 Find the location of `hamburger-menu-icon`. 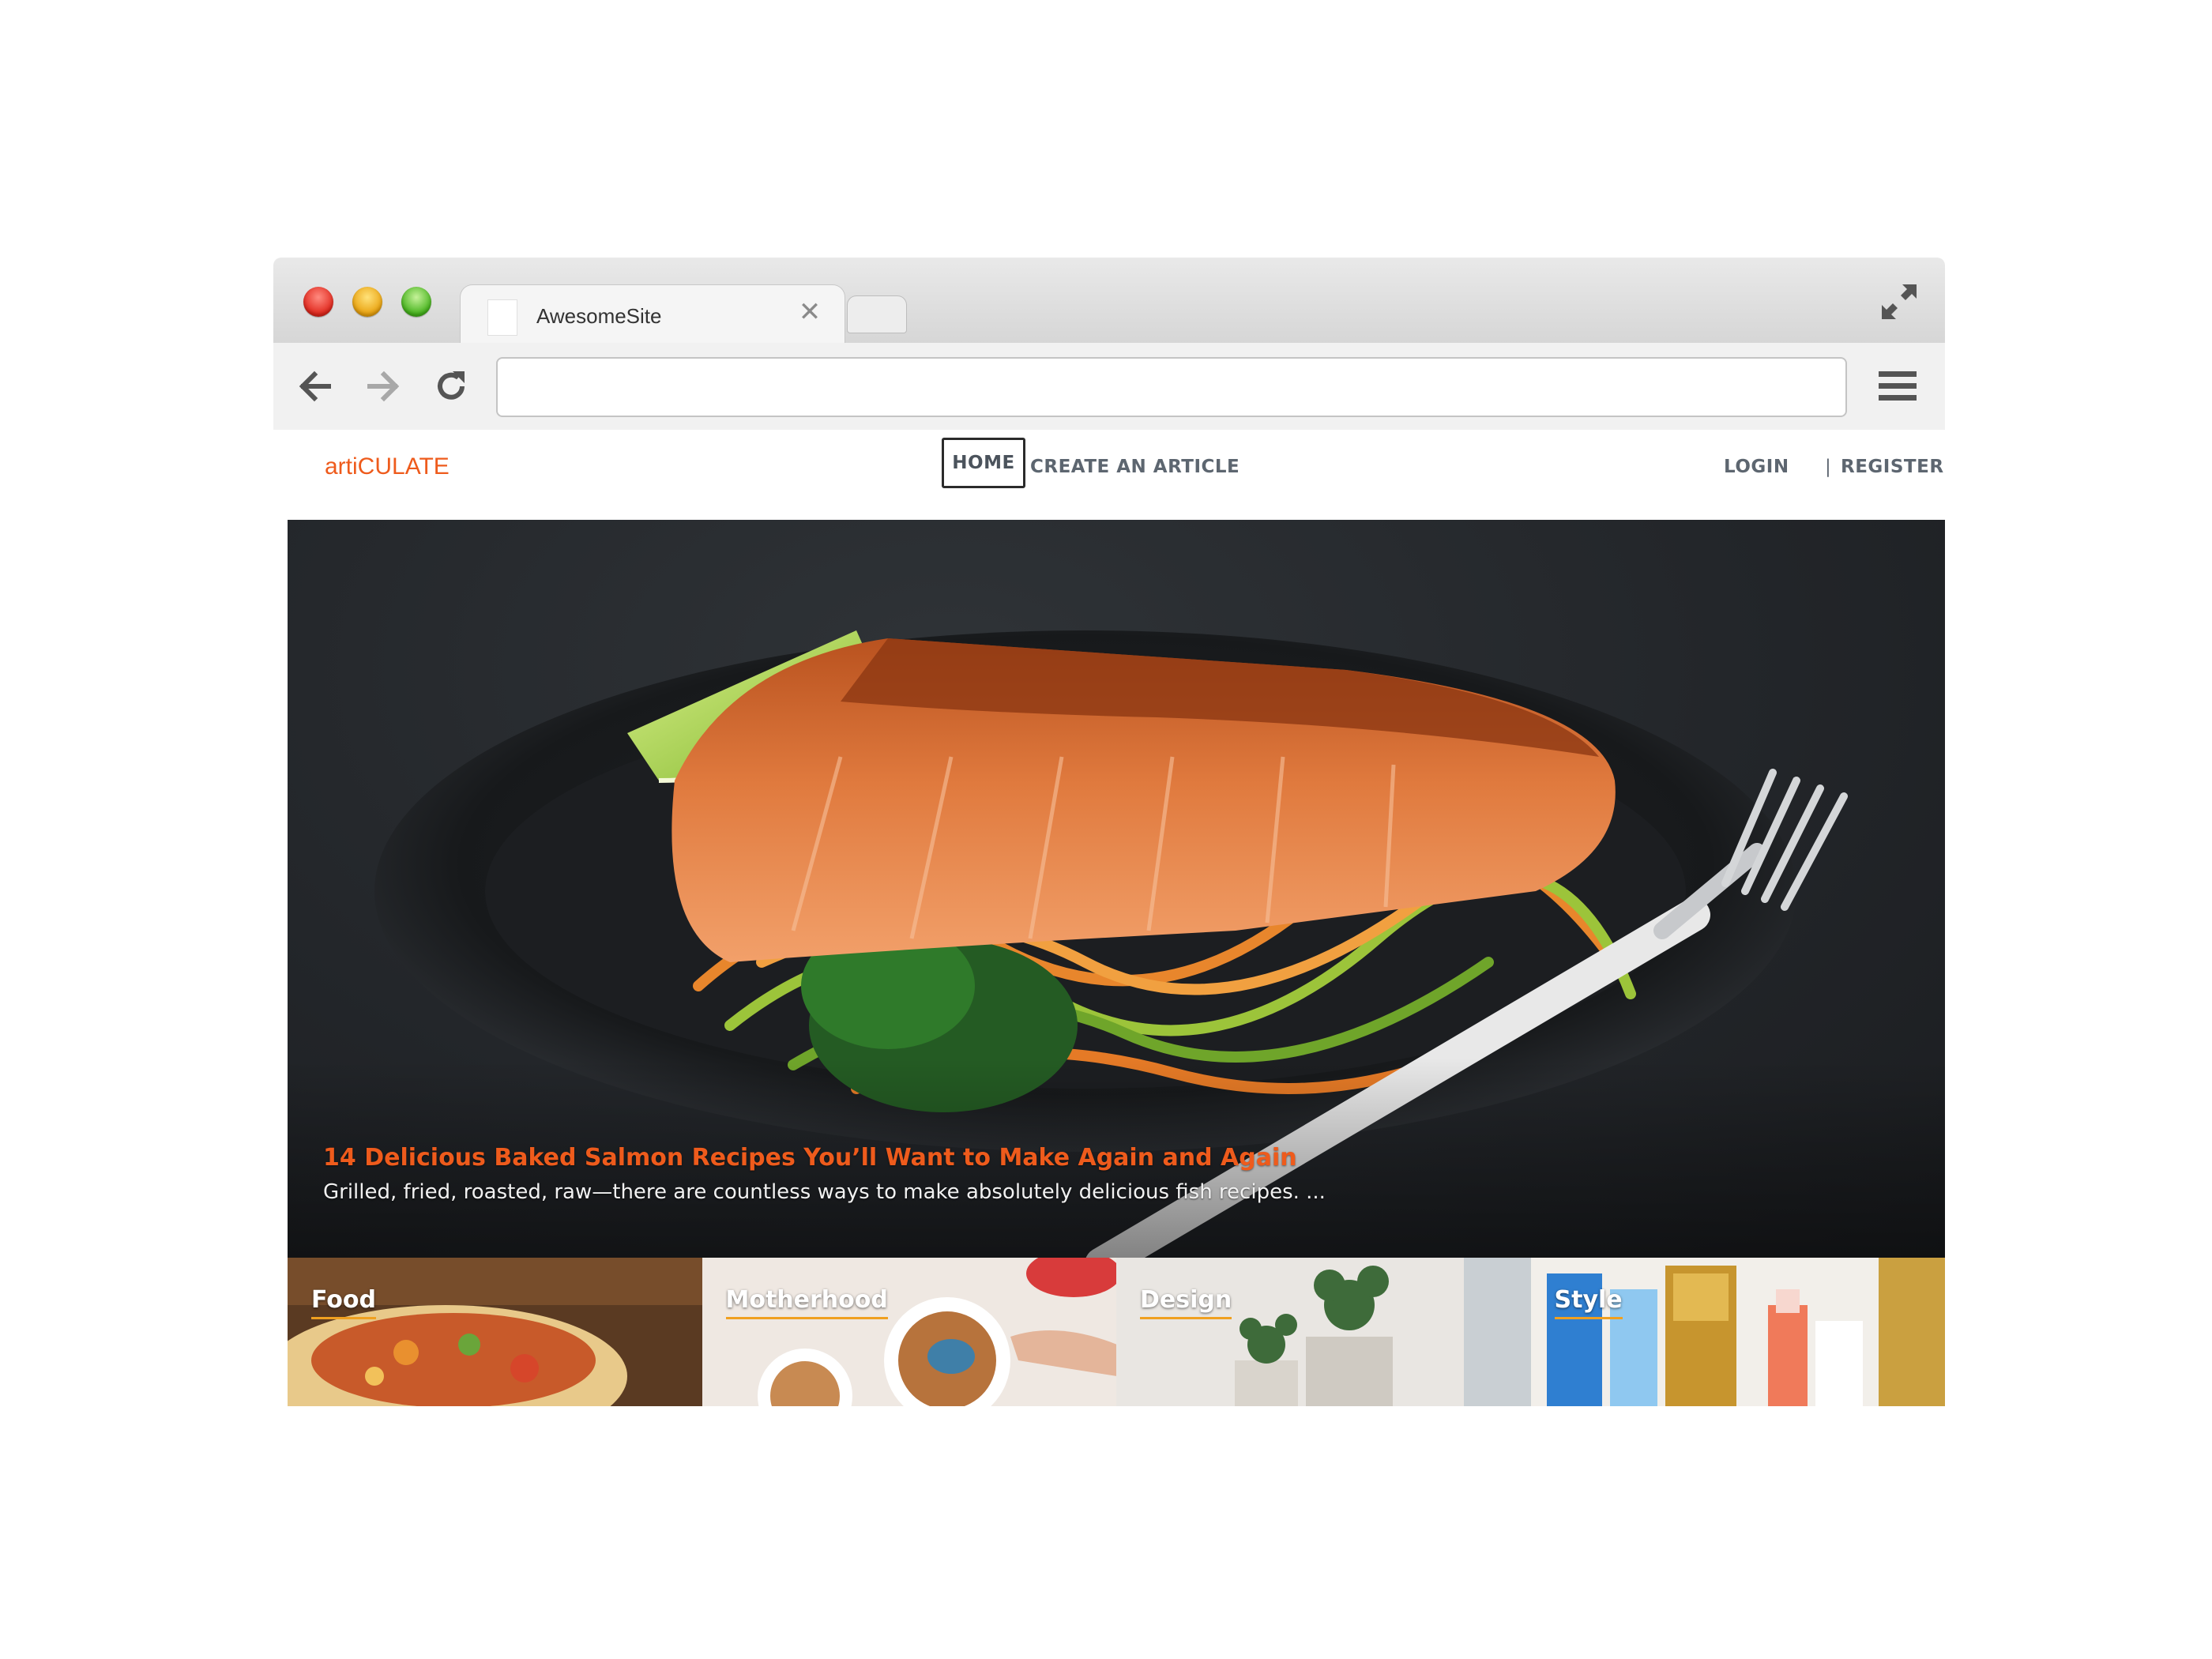

hamburger-menu-icon is located at coordinates (1898, 387).